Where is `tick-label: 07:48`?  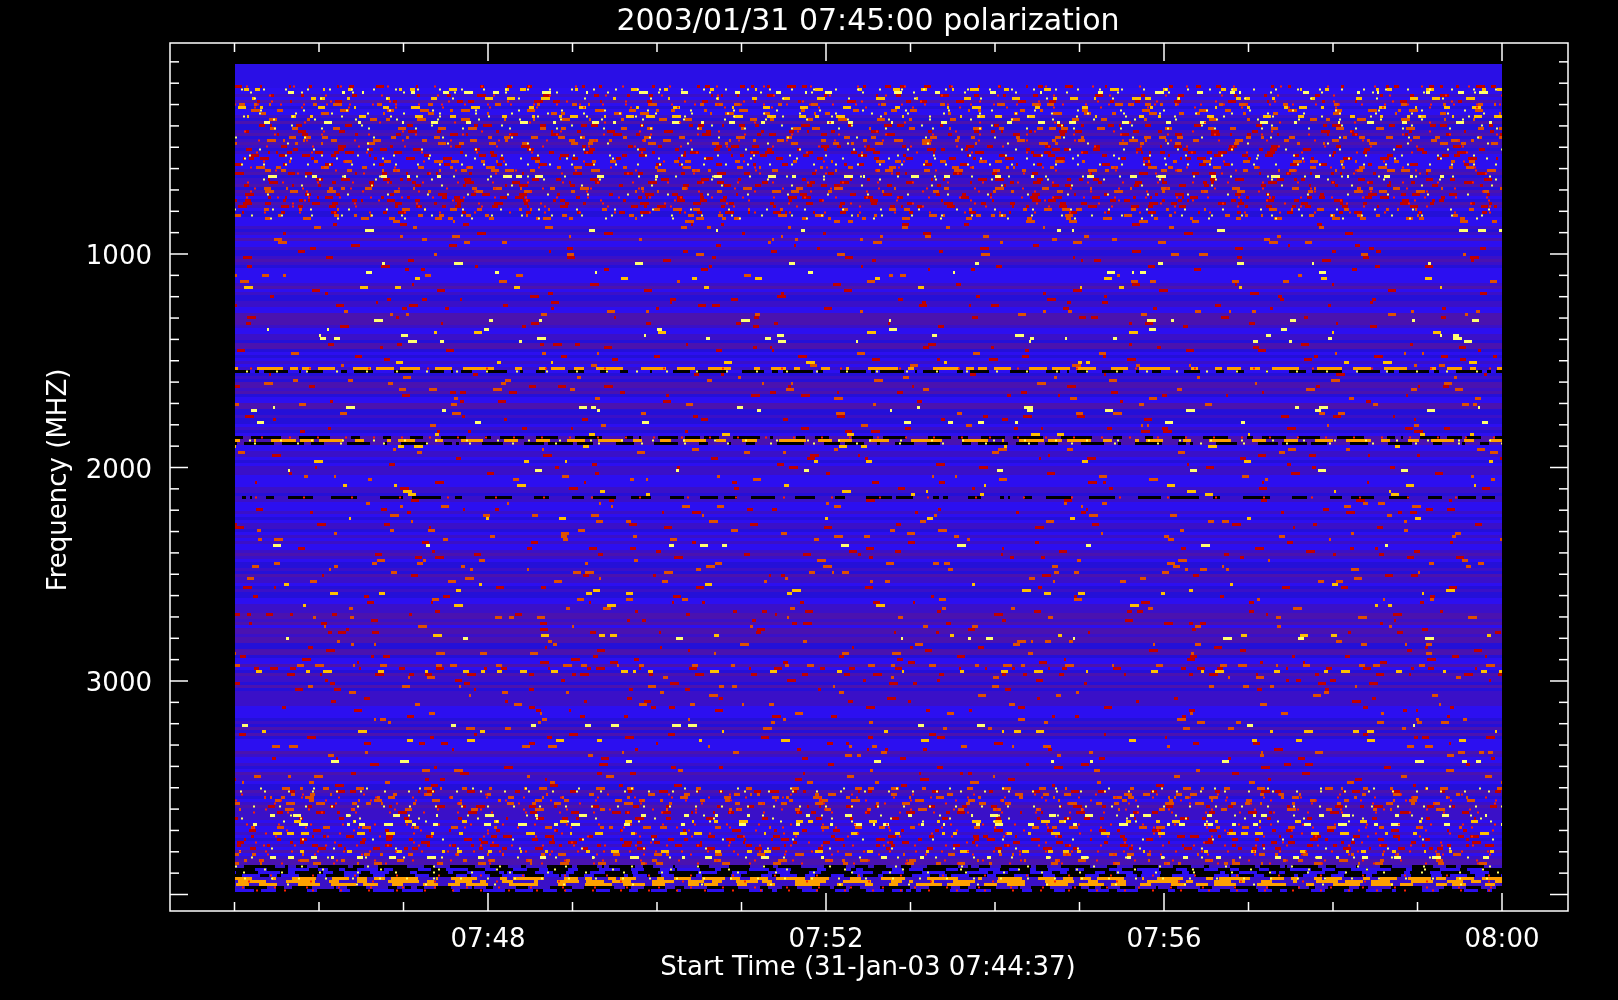 tick-label: 07:48 is located at coordinates (488, 938).